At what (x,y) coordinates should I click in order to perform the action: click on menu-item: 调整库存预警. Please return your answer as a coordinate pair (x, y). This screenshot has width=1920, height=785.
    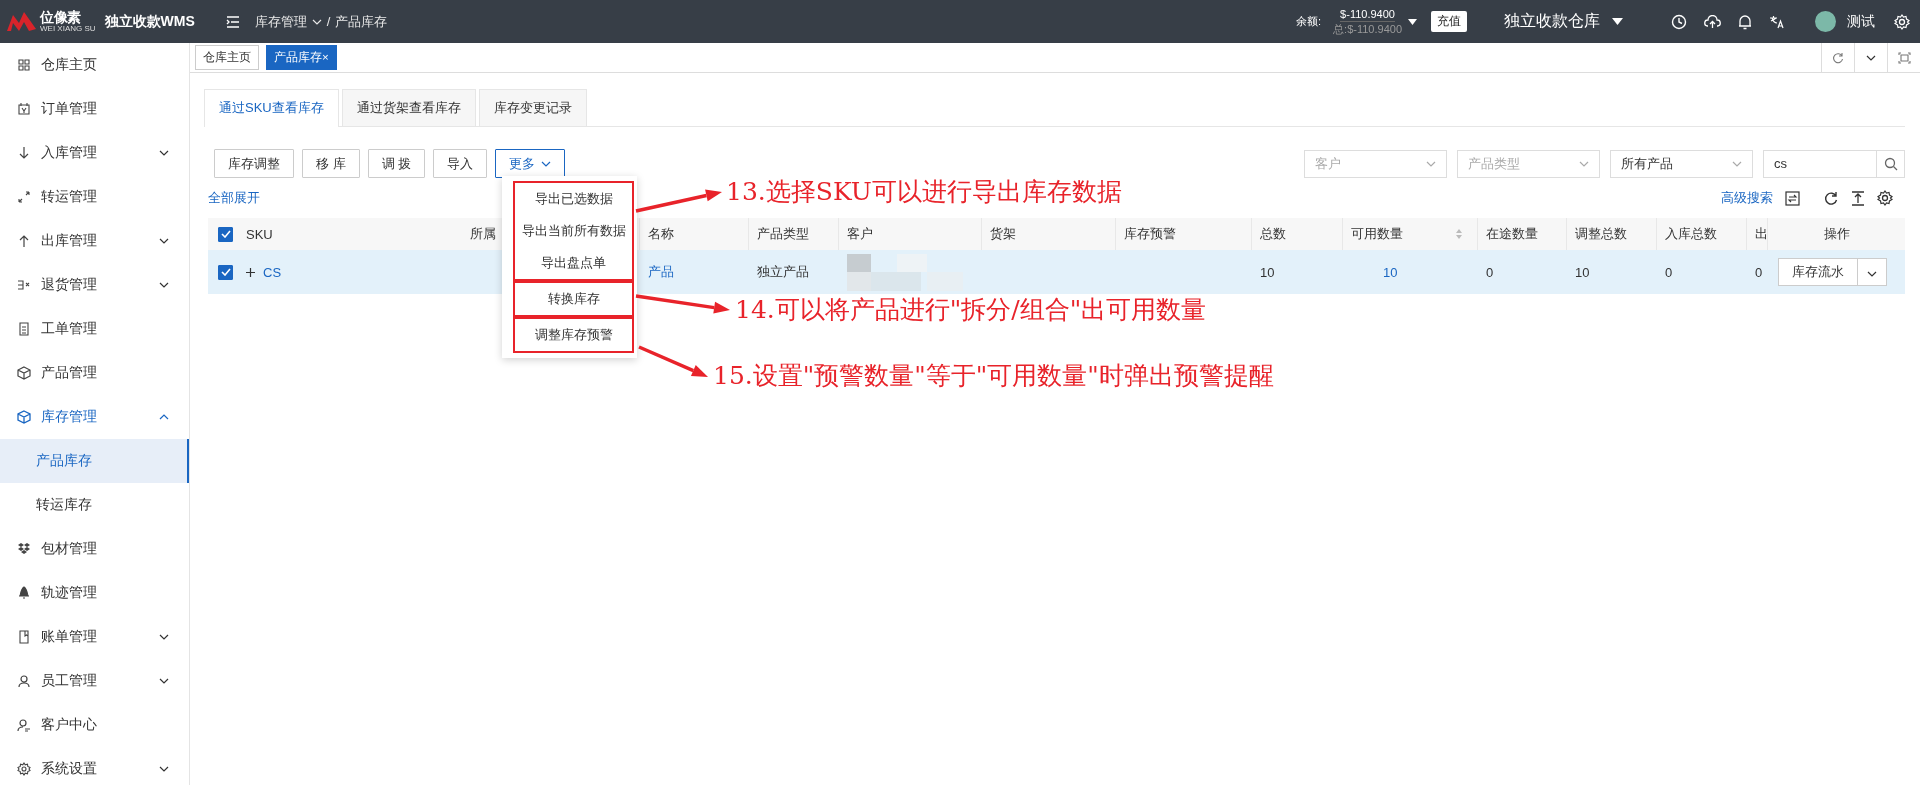
    Looking at the image, I should click on (573, 335).